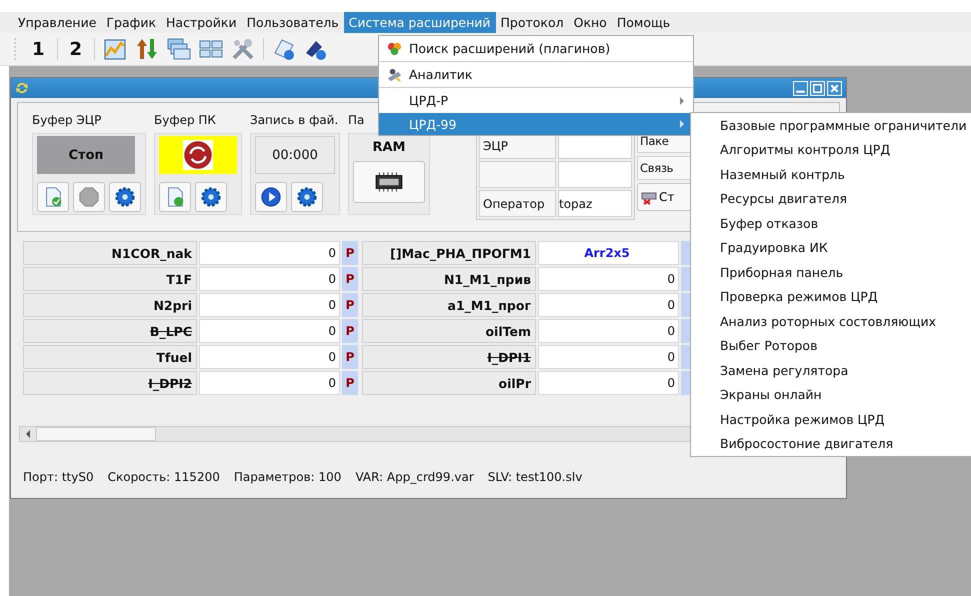 Image resolution: width=971 pixels, height=596 pixels. Describe the element at coordinates (845, 248) in the screenshot. I see `menu-item: Градуировка ИК` at that location.